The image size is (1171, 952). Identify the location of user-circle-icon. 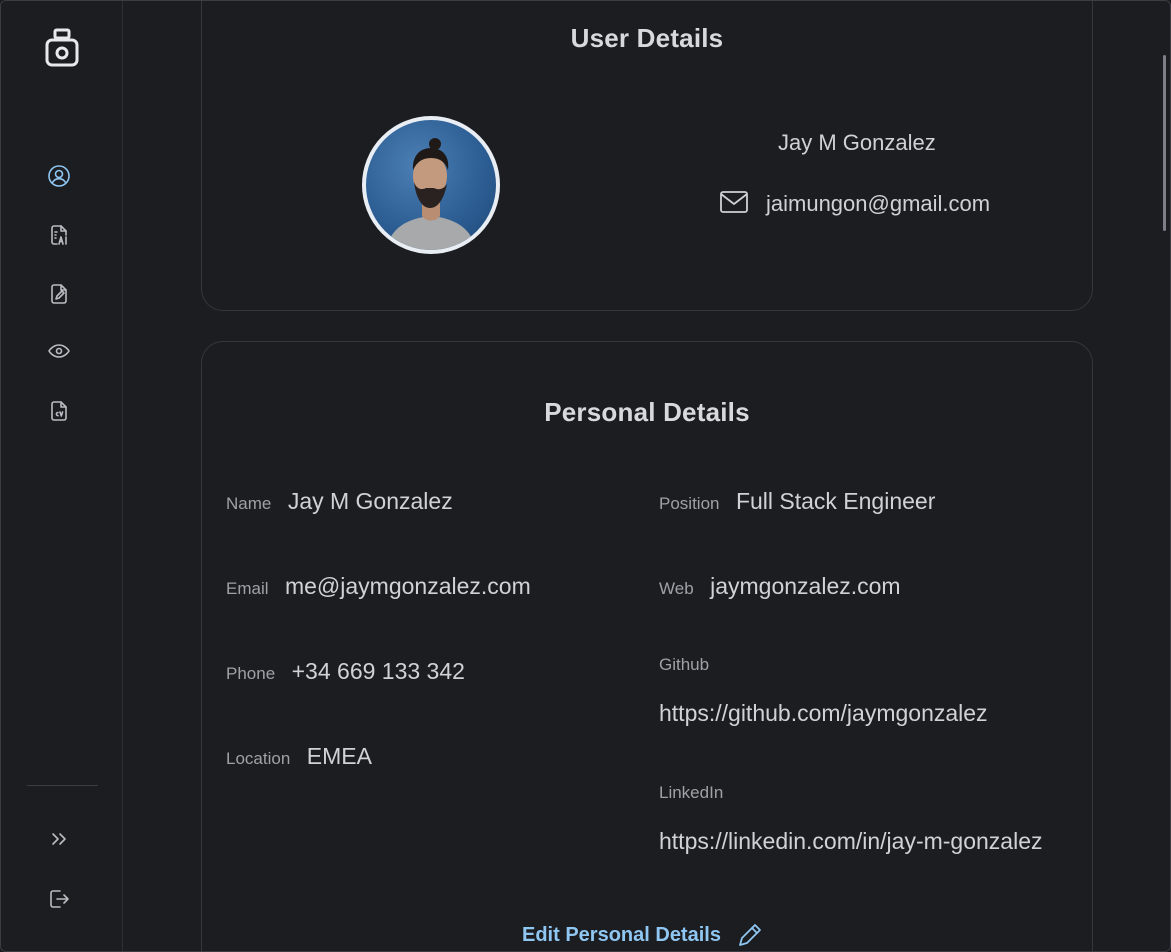
(59, 176).